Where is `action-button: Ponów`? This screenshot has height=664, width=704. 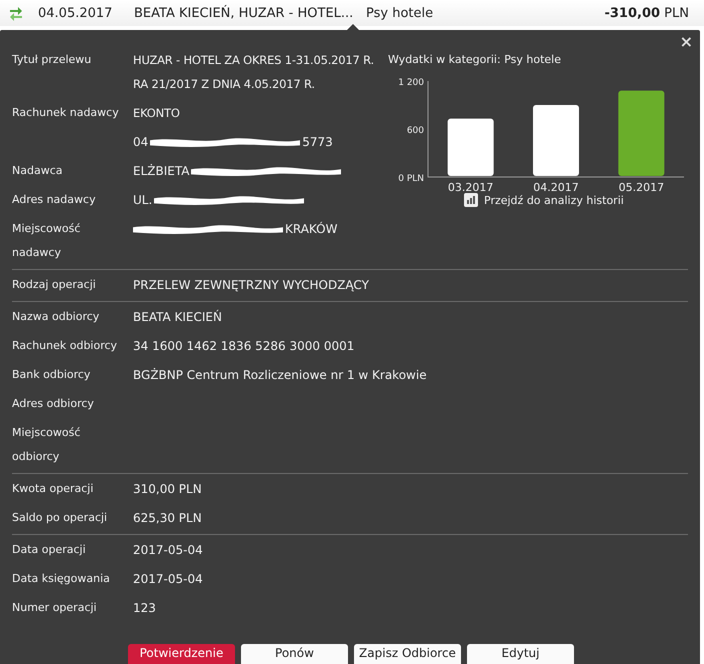 action-button: Ponów is located at coordinates (294, 654).